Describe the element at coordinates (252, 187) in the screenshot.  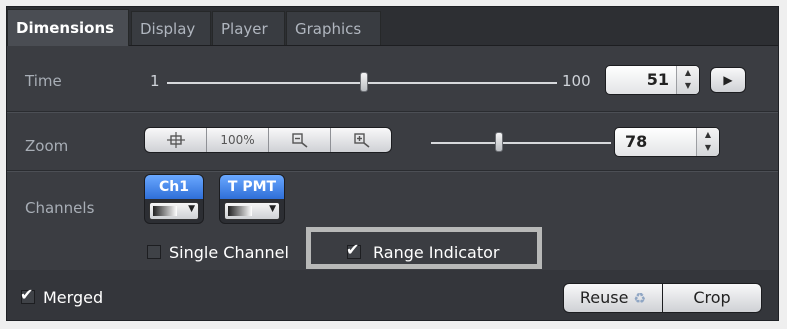
I see `channel-name: T PMT` at that location.